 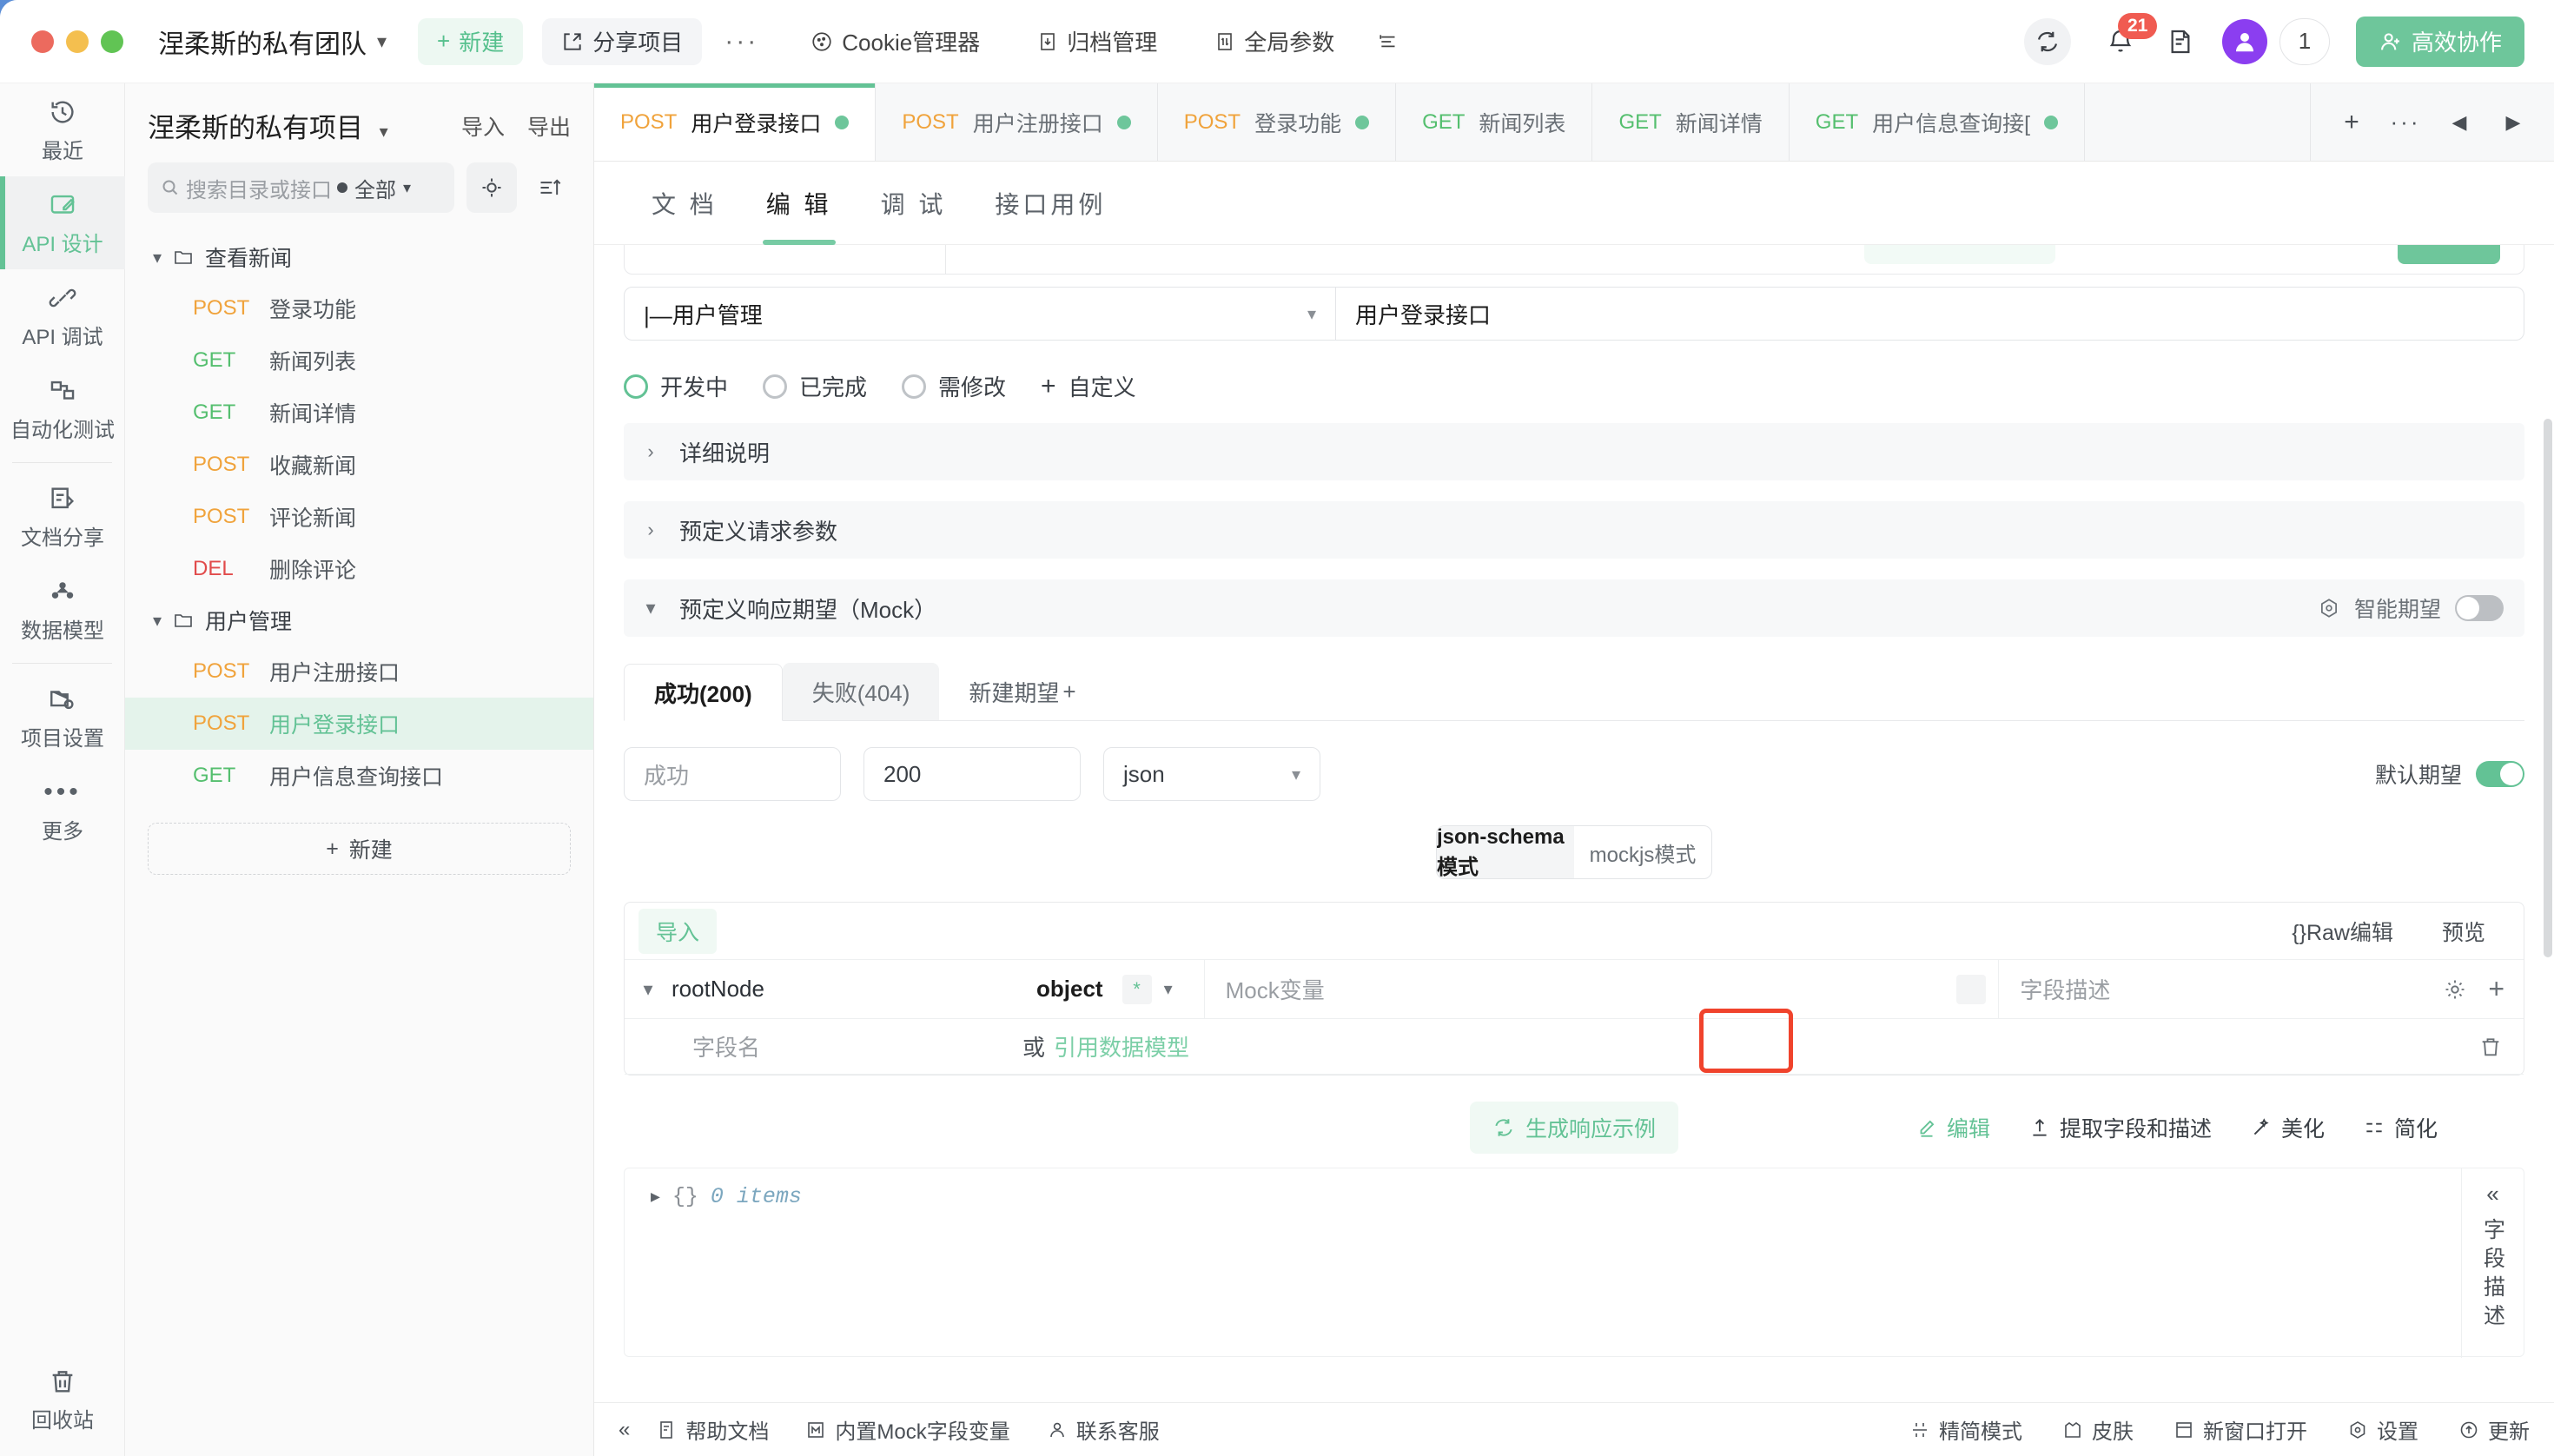 I want to click on mode-mockjs: mockjs模式, so click(x=1643, y=852).